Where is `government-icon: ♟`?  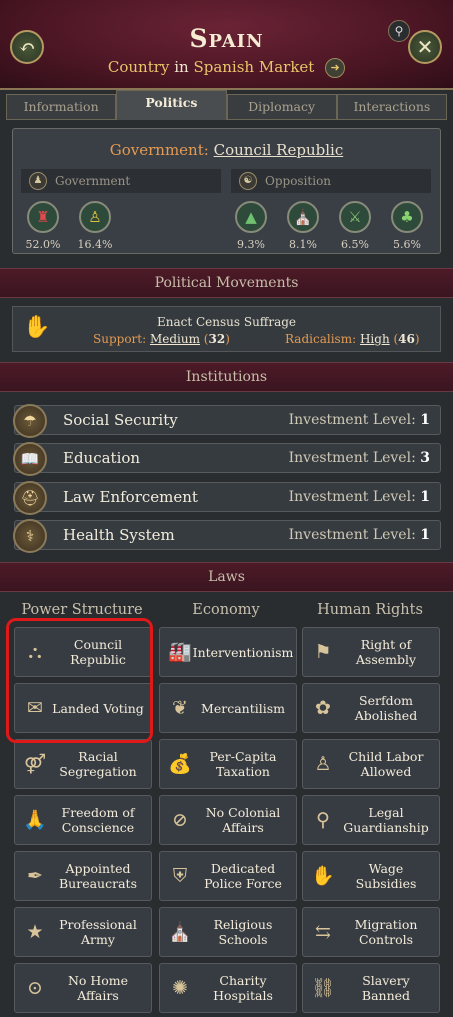 government-icon: ♟ is located at coordinates (38, 181).